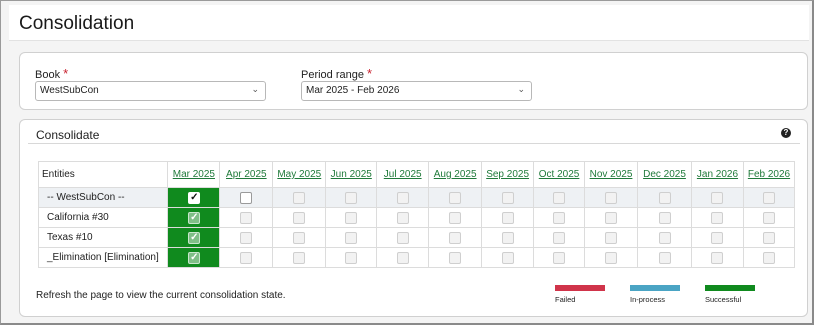 The width and height of the screenshot is (814, 325). I want to click on period-link: Oct 2025, so click(559, 174).